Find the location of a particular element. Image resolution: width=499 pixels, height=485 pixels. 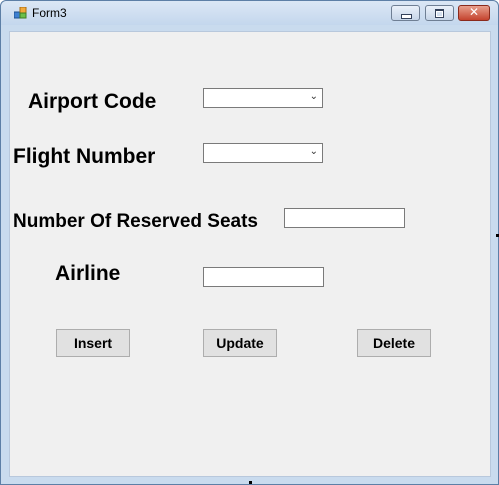

minimize-button is located at coordinates (405, 13).